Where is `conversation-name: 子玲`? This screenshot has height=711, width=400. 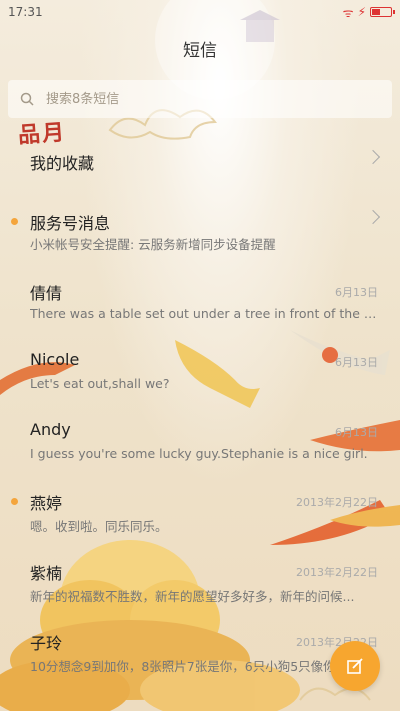 conversation-name: 子玲 is located at coordinates (46, 643).